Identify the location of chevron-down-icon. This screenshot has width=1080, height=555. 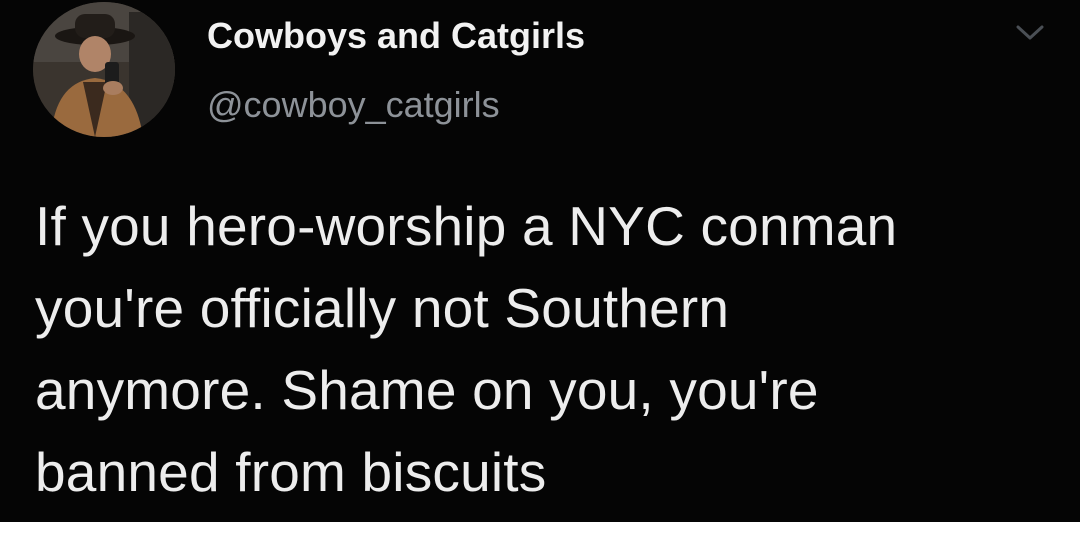
(1030, 33).